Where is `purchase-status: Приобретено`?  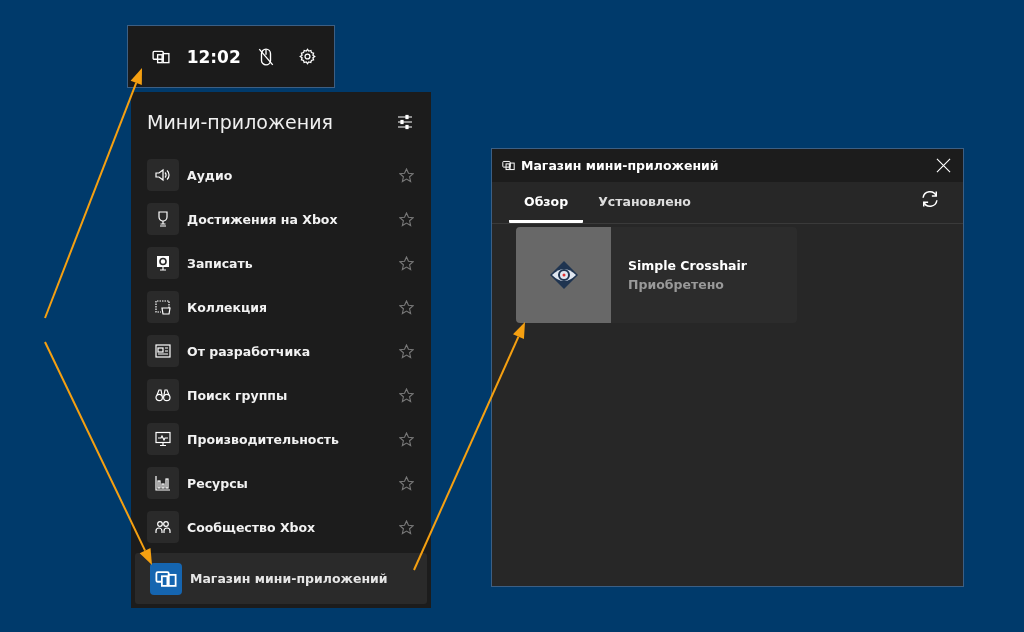 purchase-status: Приобретено is located at coordinates (676, 284).